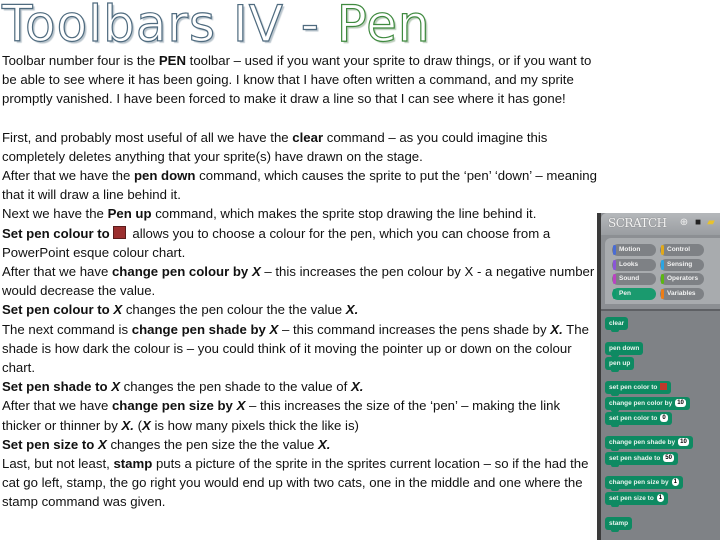  What do you see at coordinates (138, 425) in the screenshot?
I see `text-run: (` at bounding box center [138, 425].